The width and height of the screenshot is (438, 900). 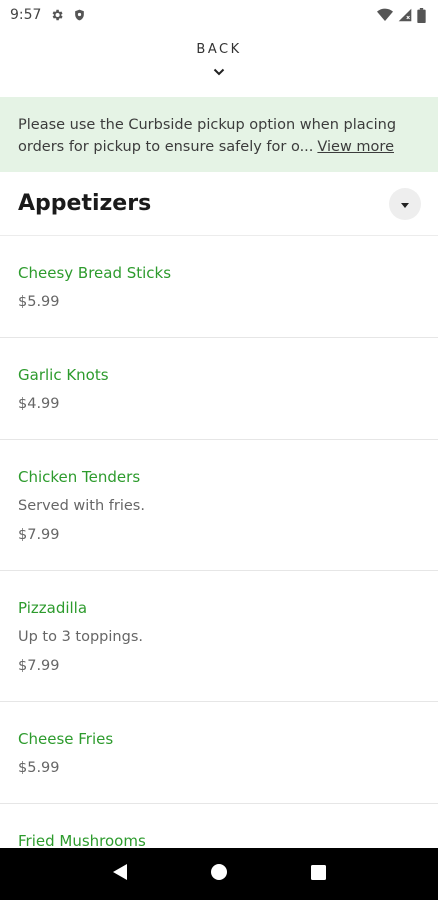 I want to click on signal-icon, so click(x=405, y=15).